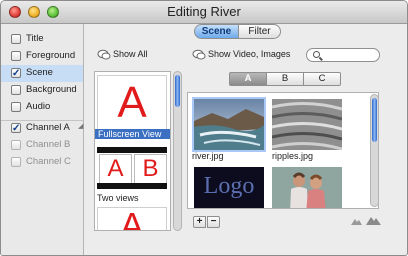  What do you see at coordinates (373, 220) in the screenshot?
I see `large-thumbnail-size-icon` at bounding box center [373, 220].